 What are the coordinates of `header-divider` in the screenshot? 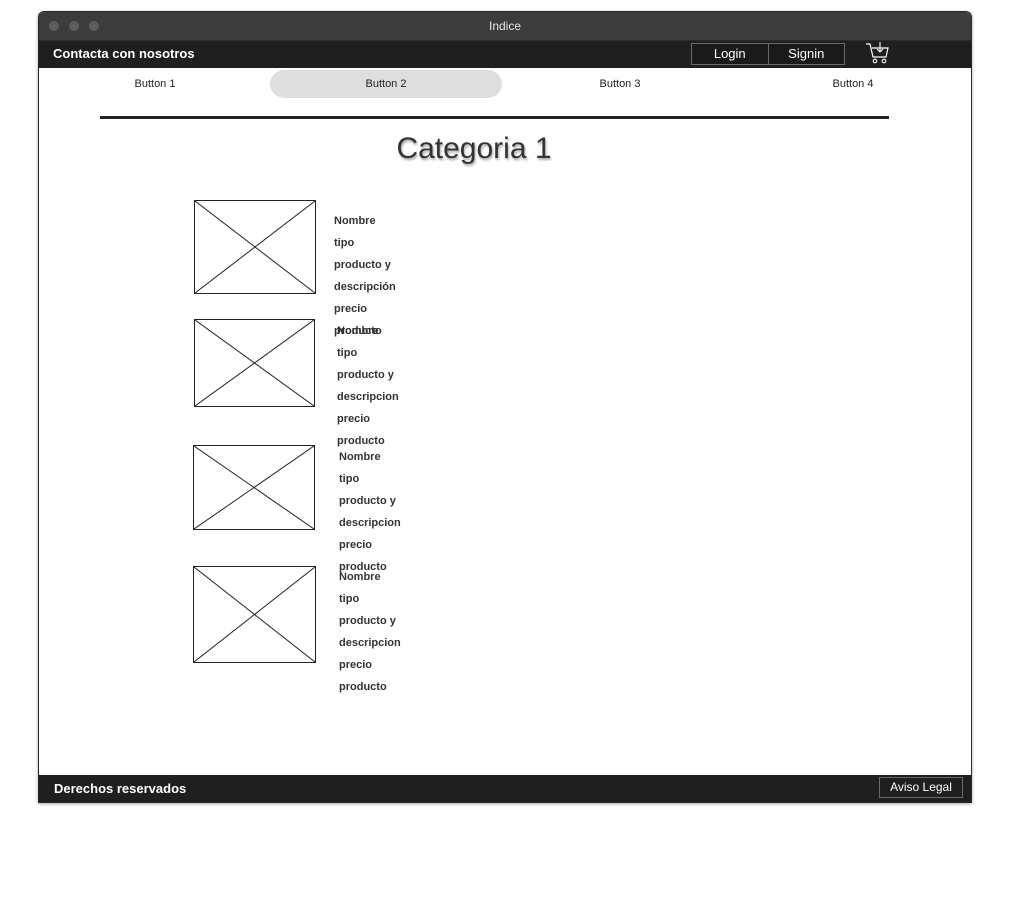 It's located at (494, 117).